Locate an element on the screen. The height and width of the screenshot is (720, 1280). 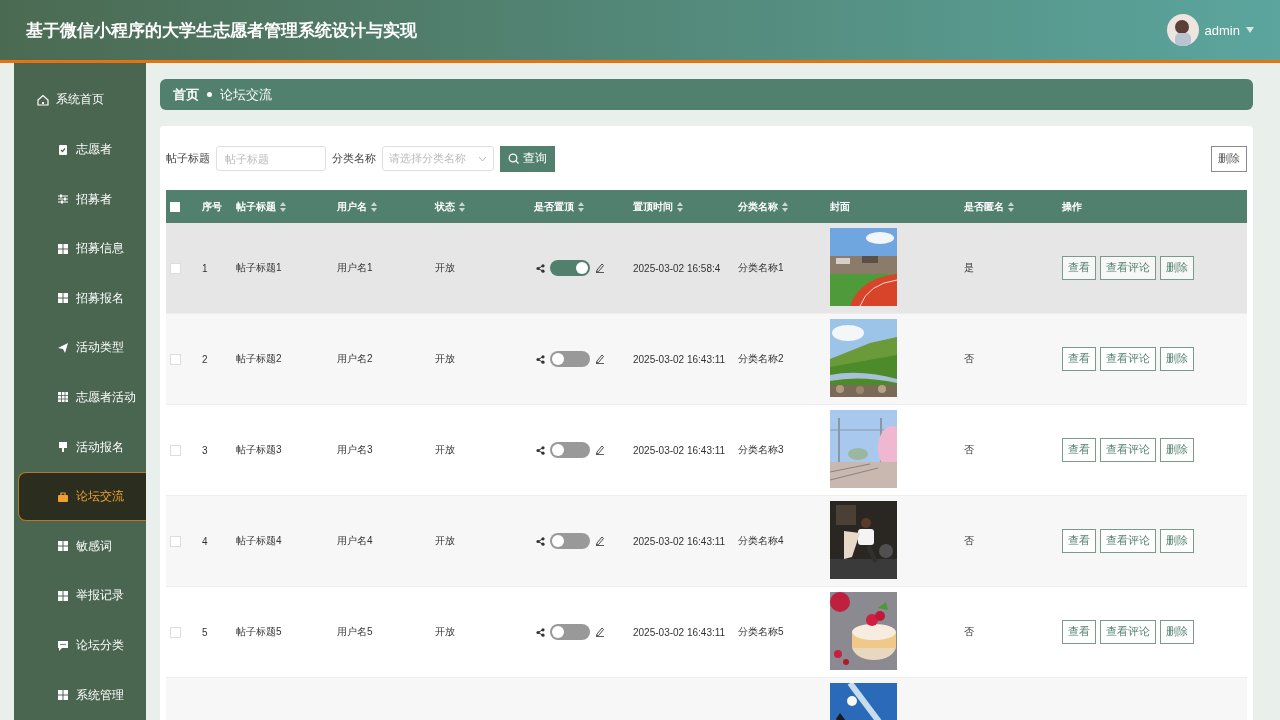
table-cell: 帖子标题5 is located at coordinates (259, 631).